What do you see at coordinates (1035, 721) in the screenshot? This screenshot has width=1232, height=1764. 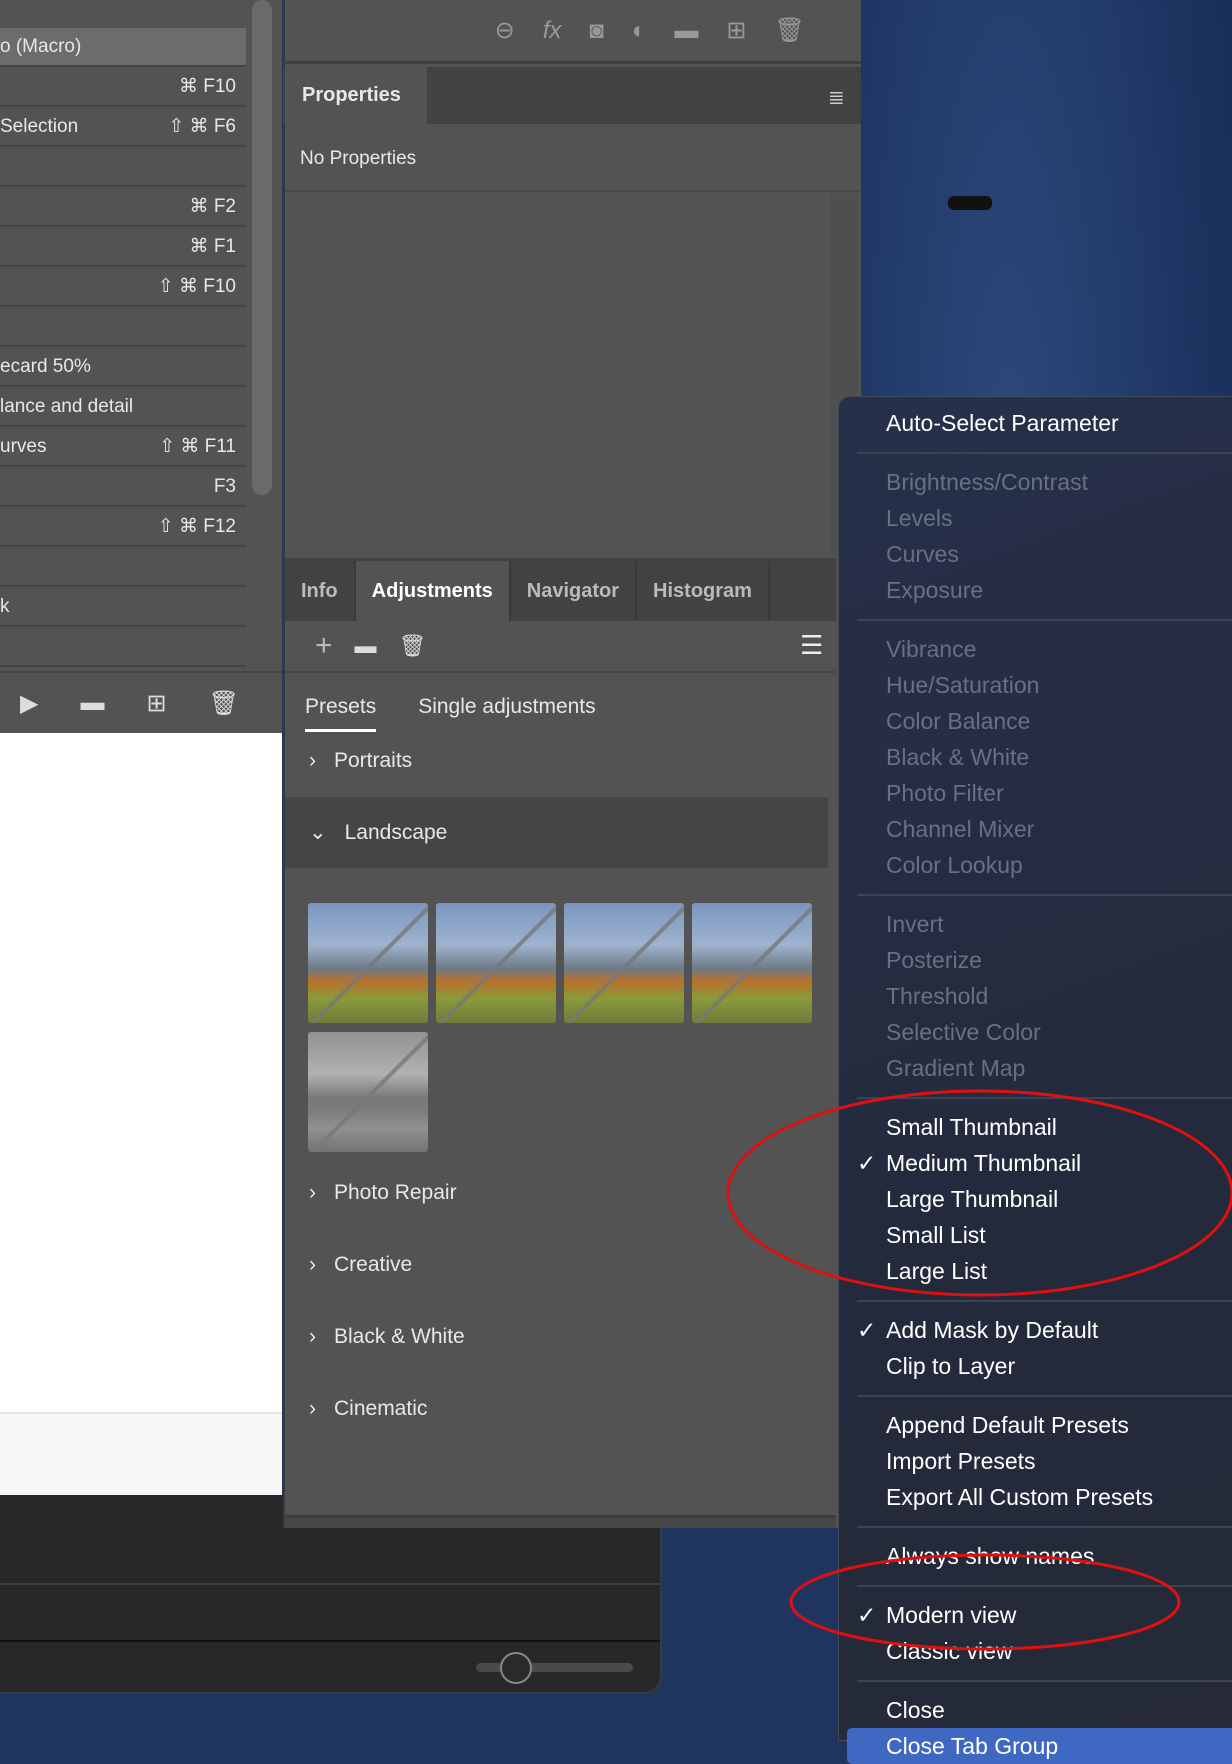 I see `menu-item: Color Balance` at bounding box center [1035, 721].